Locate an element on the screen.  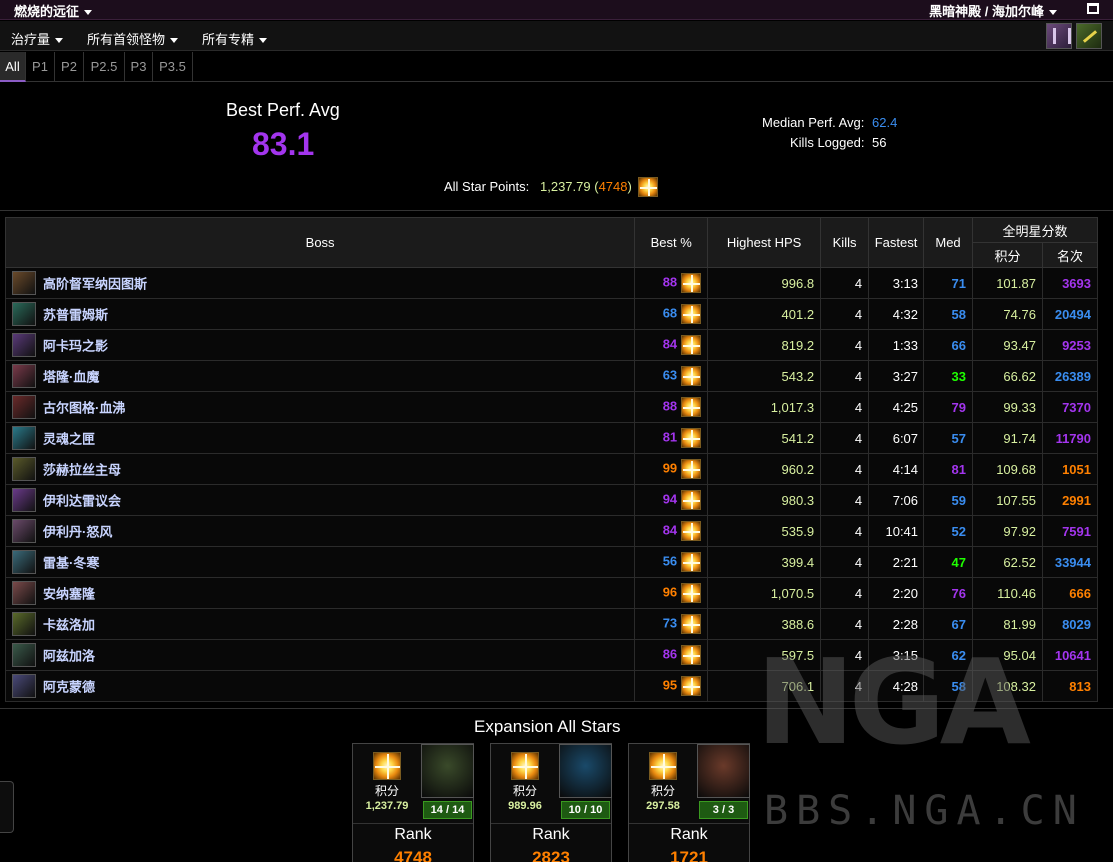
header-med: Med is located at coordinates (948, 242).